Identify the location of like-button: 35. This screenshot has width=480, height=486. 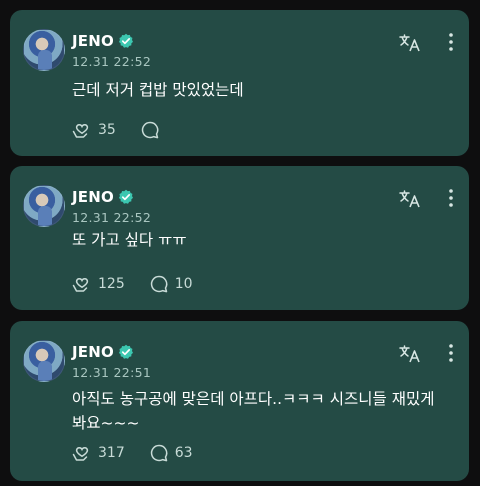
(94, 130).